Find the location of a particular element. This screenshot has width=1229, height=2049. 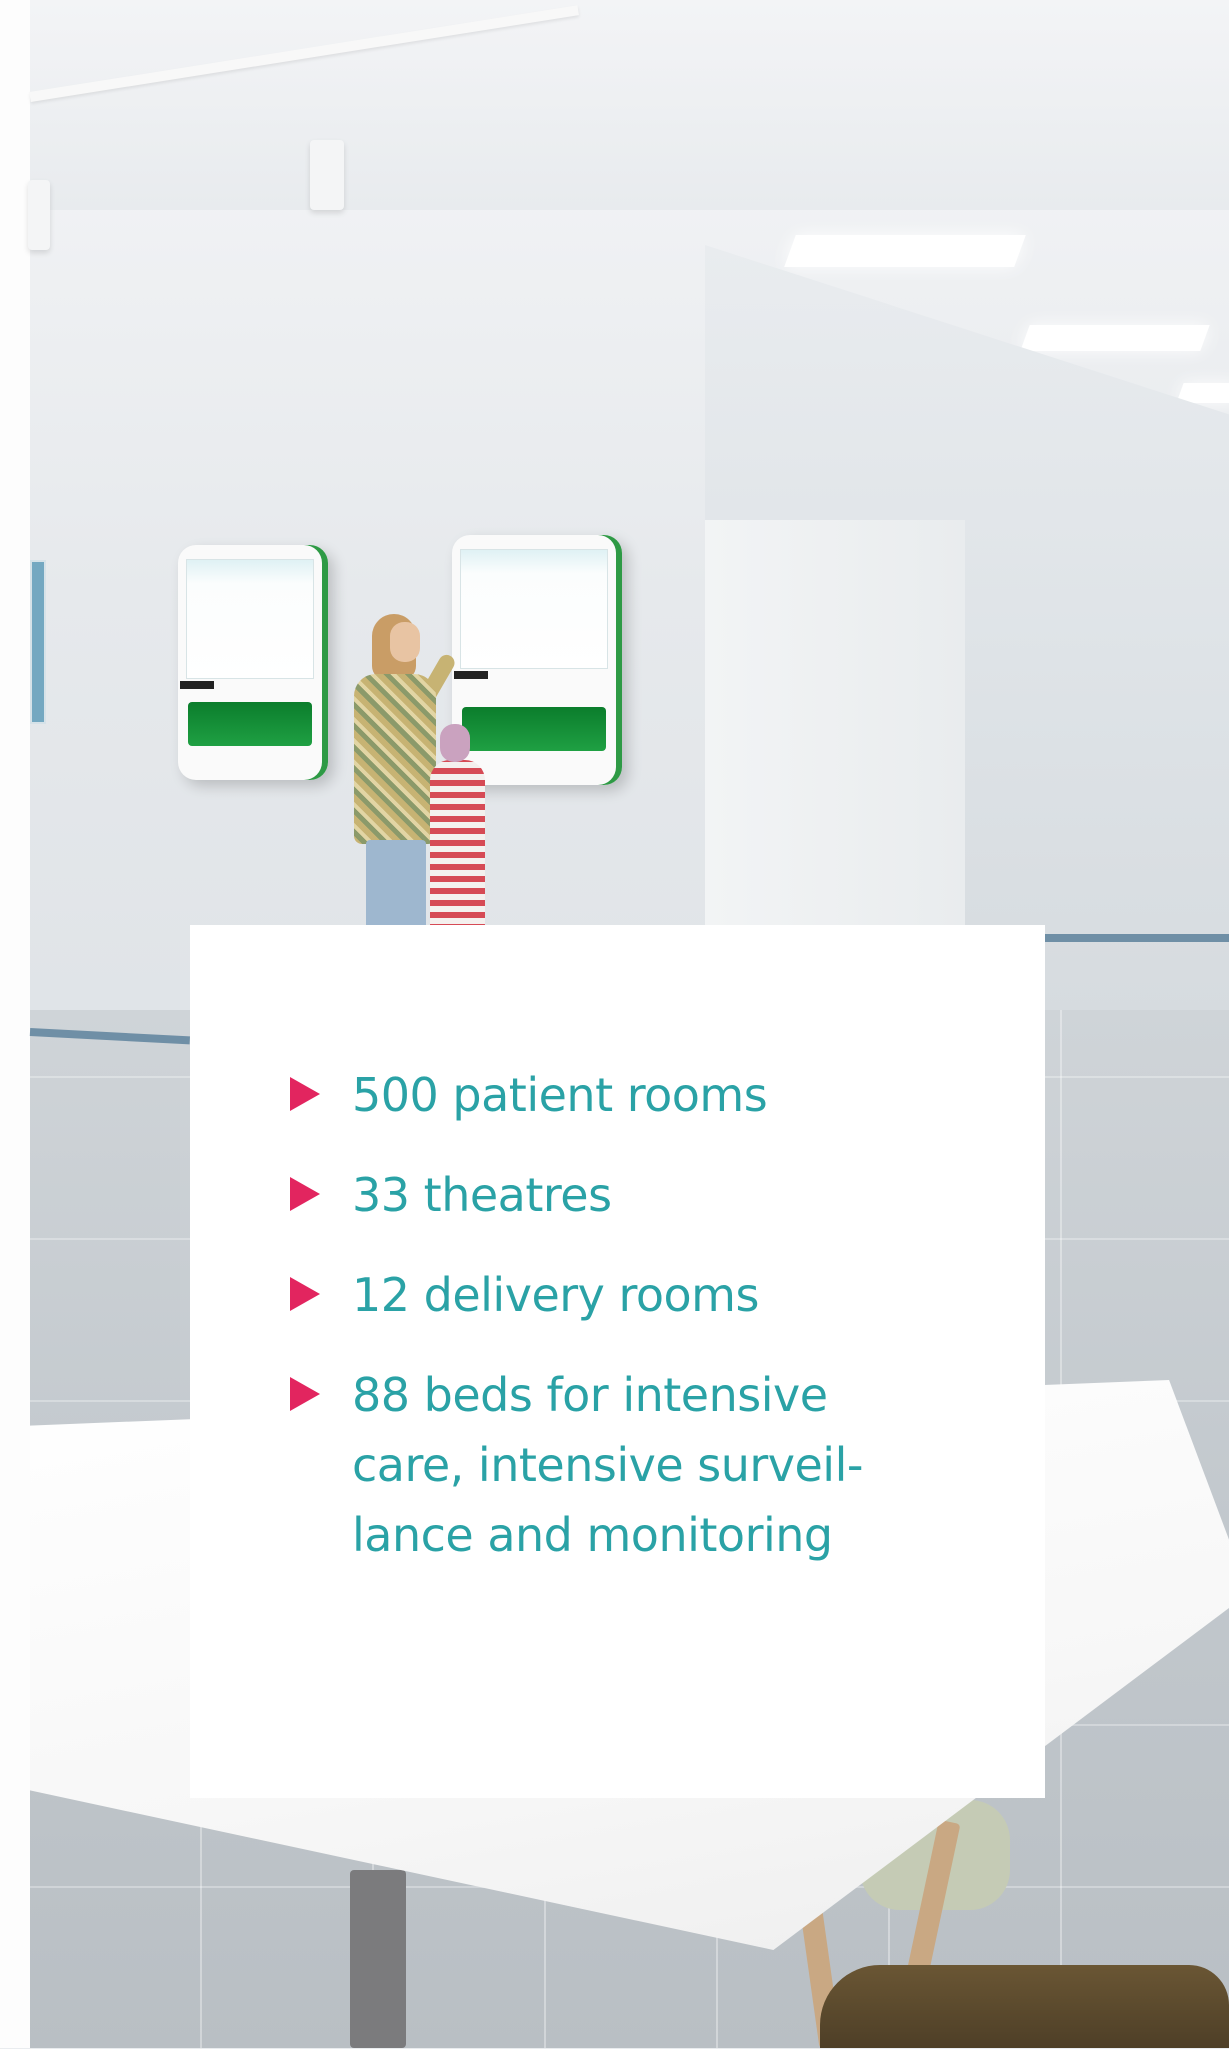

stat-theatres: 33 theatres is located at coordinates (610, 1195).